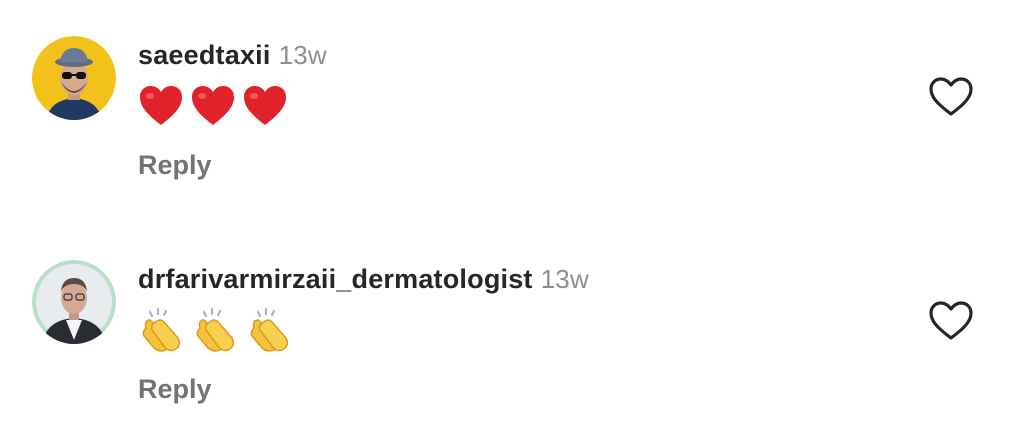 This screenshot has height=428, width=1024. Describe the element at coordinates (204, 55) in the screenshot. I see `username: saeedtaxii` at that location.